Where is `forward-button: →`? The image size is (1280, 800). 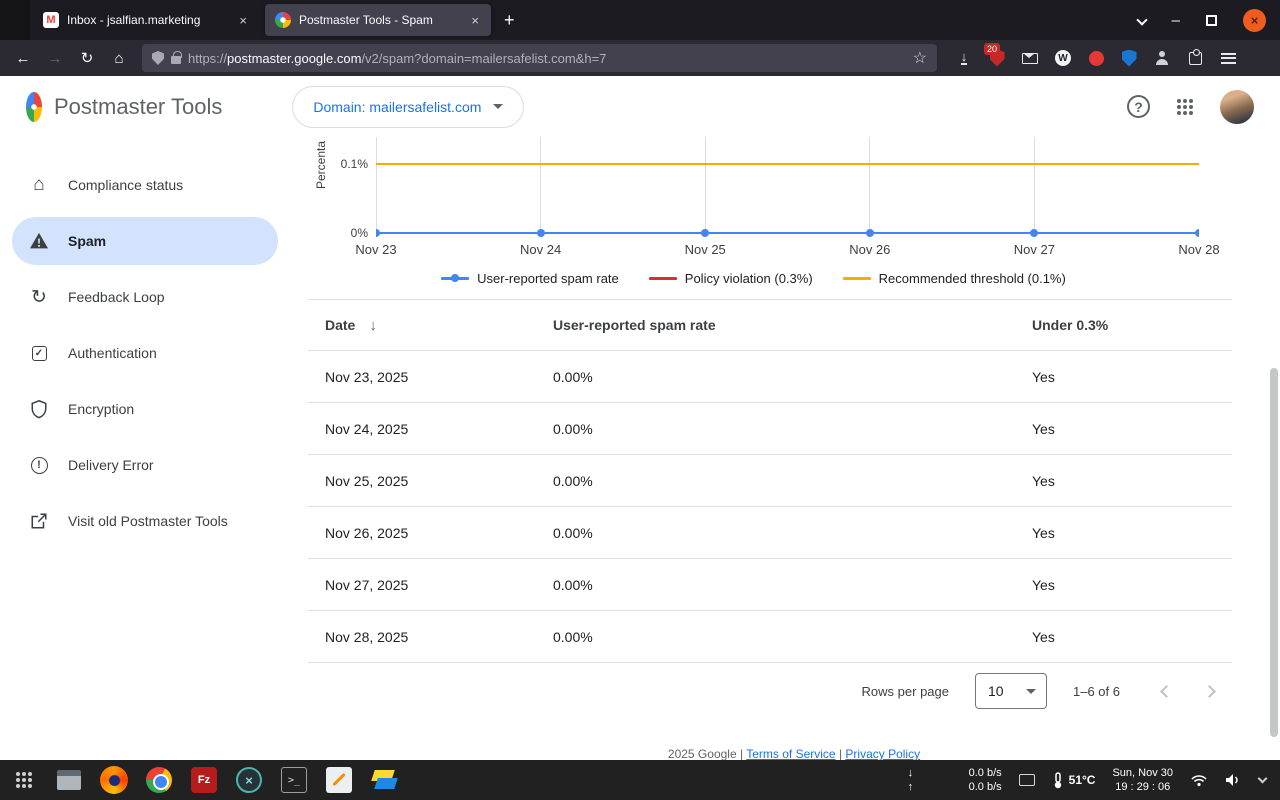
forward-button: → is located at coordinates (55, 58).